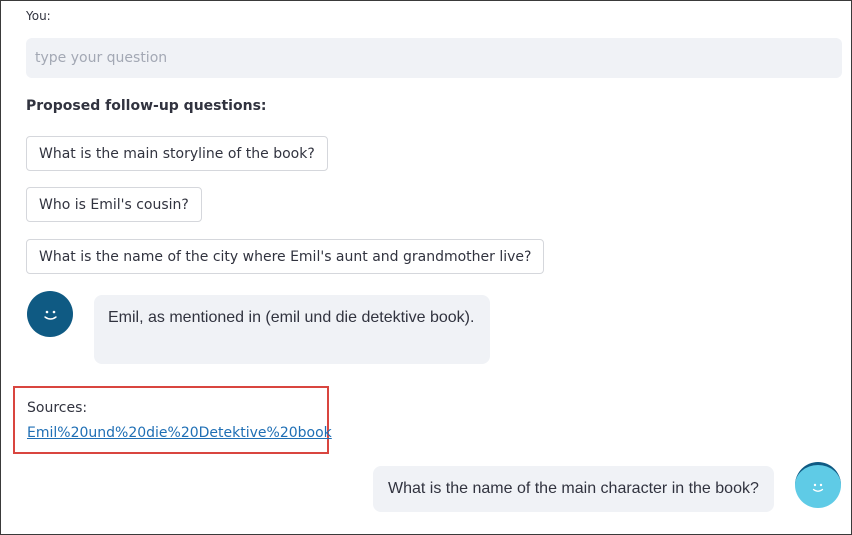 Image resolution: width=852 pixels, height=535 pixels. What do you see at coordinates (434, 58) in the screenshot?
I see `question-input` at bounding box center [434, 58].